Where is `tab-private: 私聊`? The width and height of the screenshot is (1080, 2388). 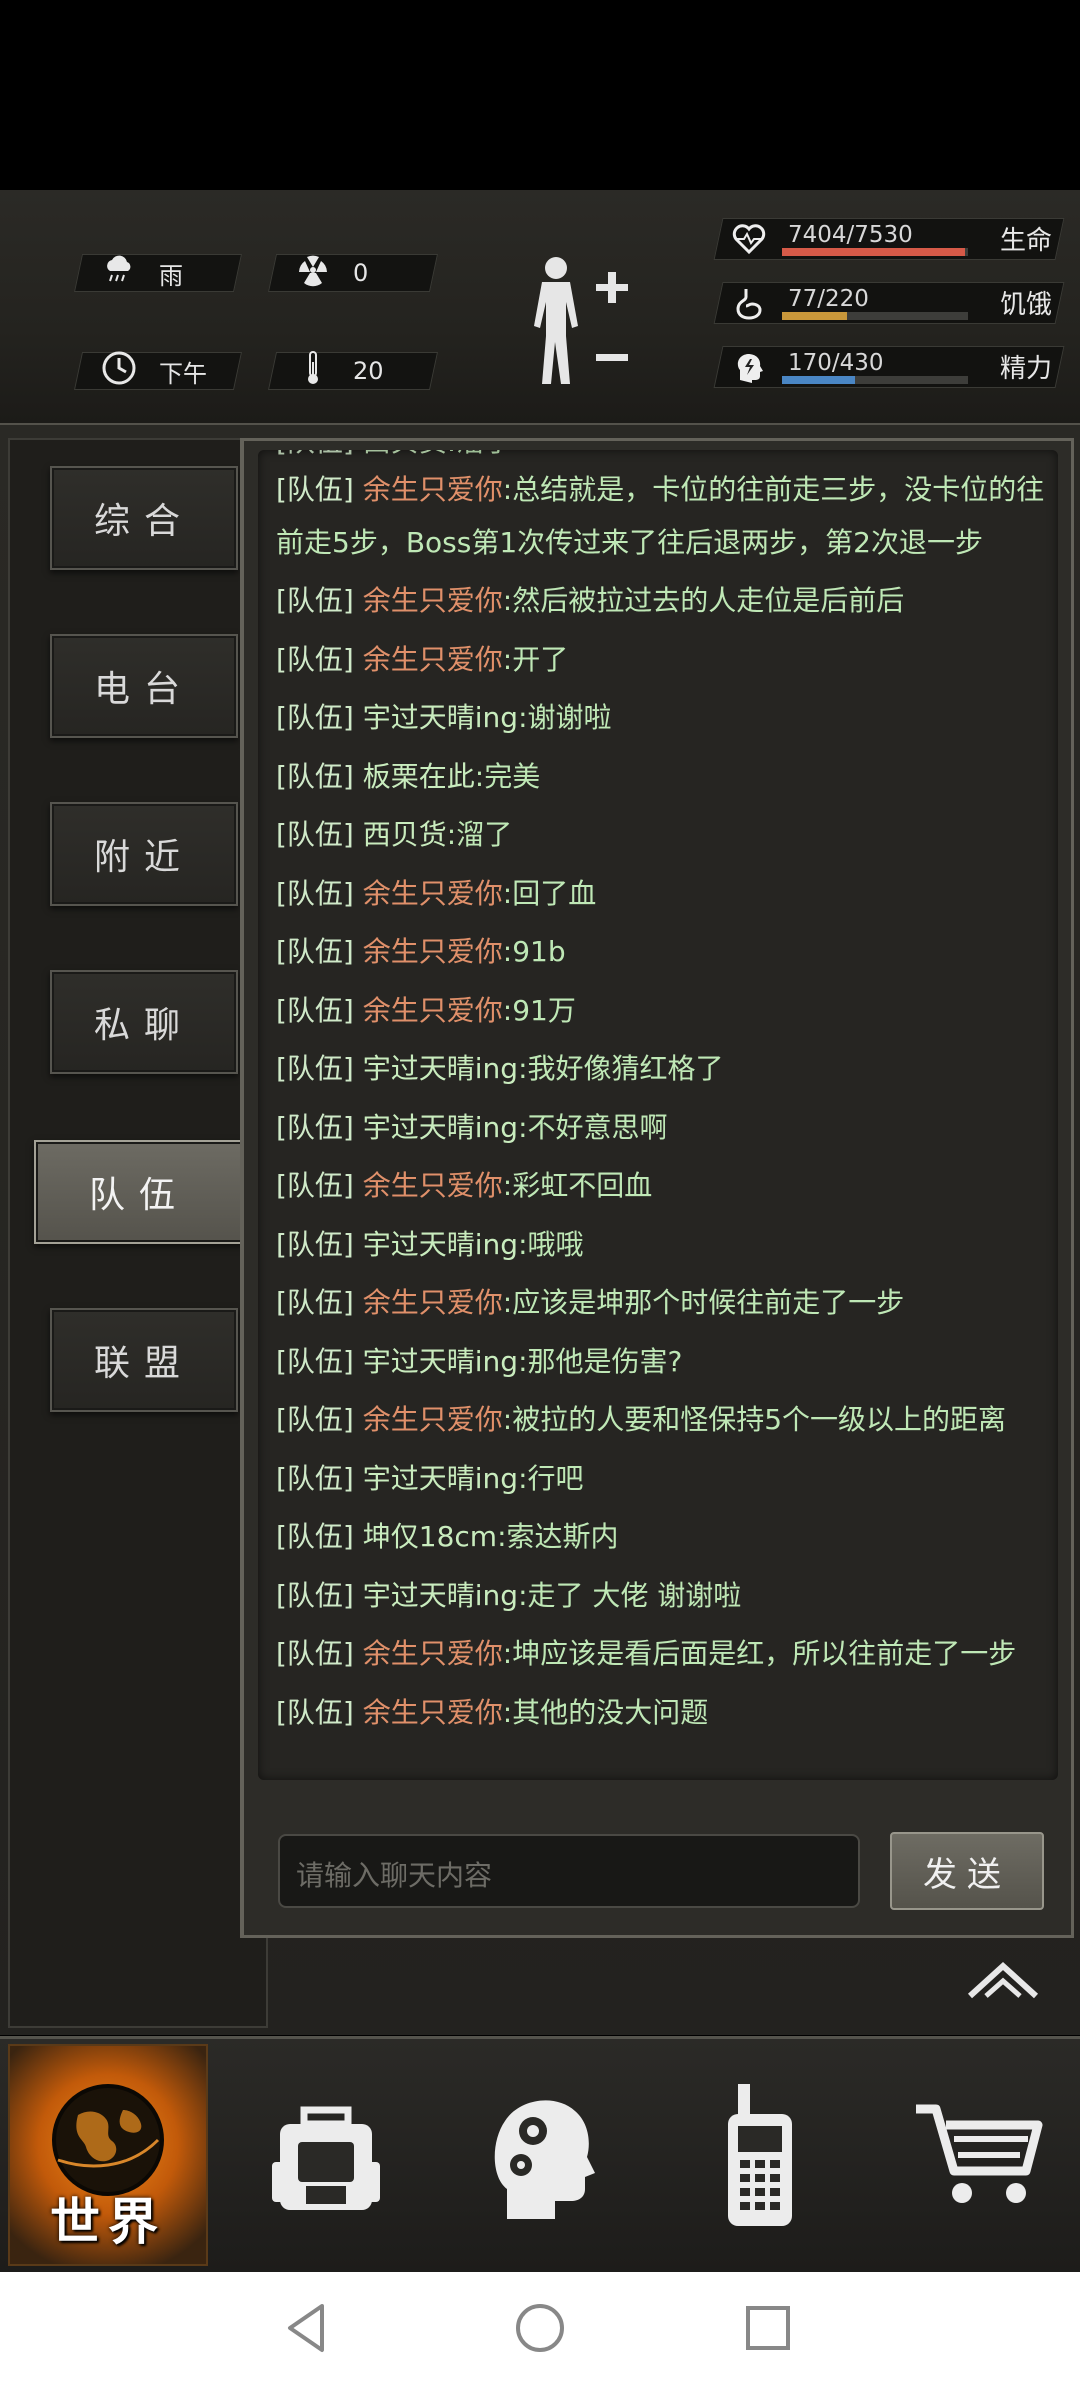
tab-private: 私聊 is located at coordinates (144, 1022).